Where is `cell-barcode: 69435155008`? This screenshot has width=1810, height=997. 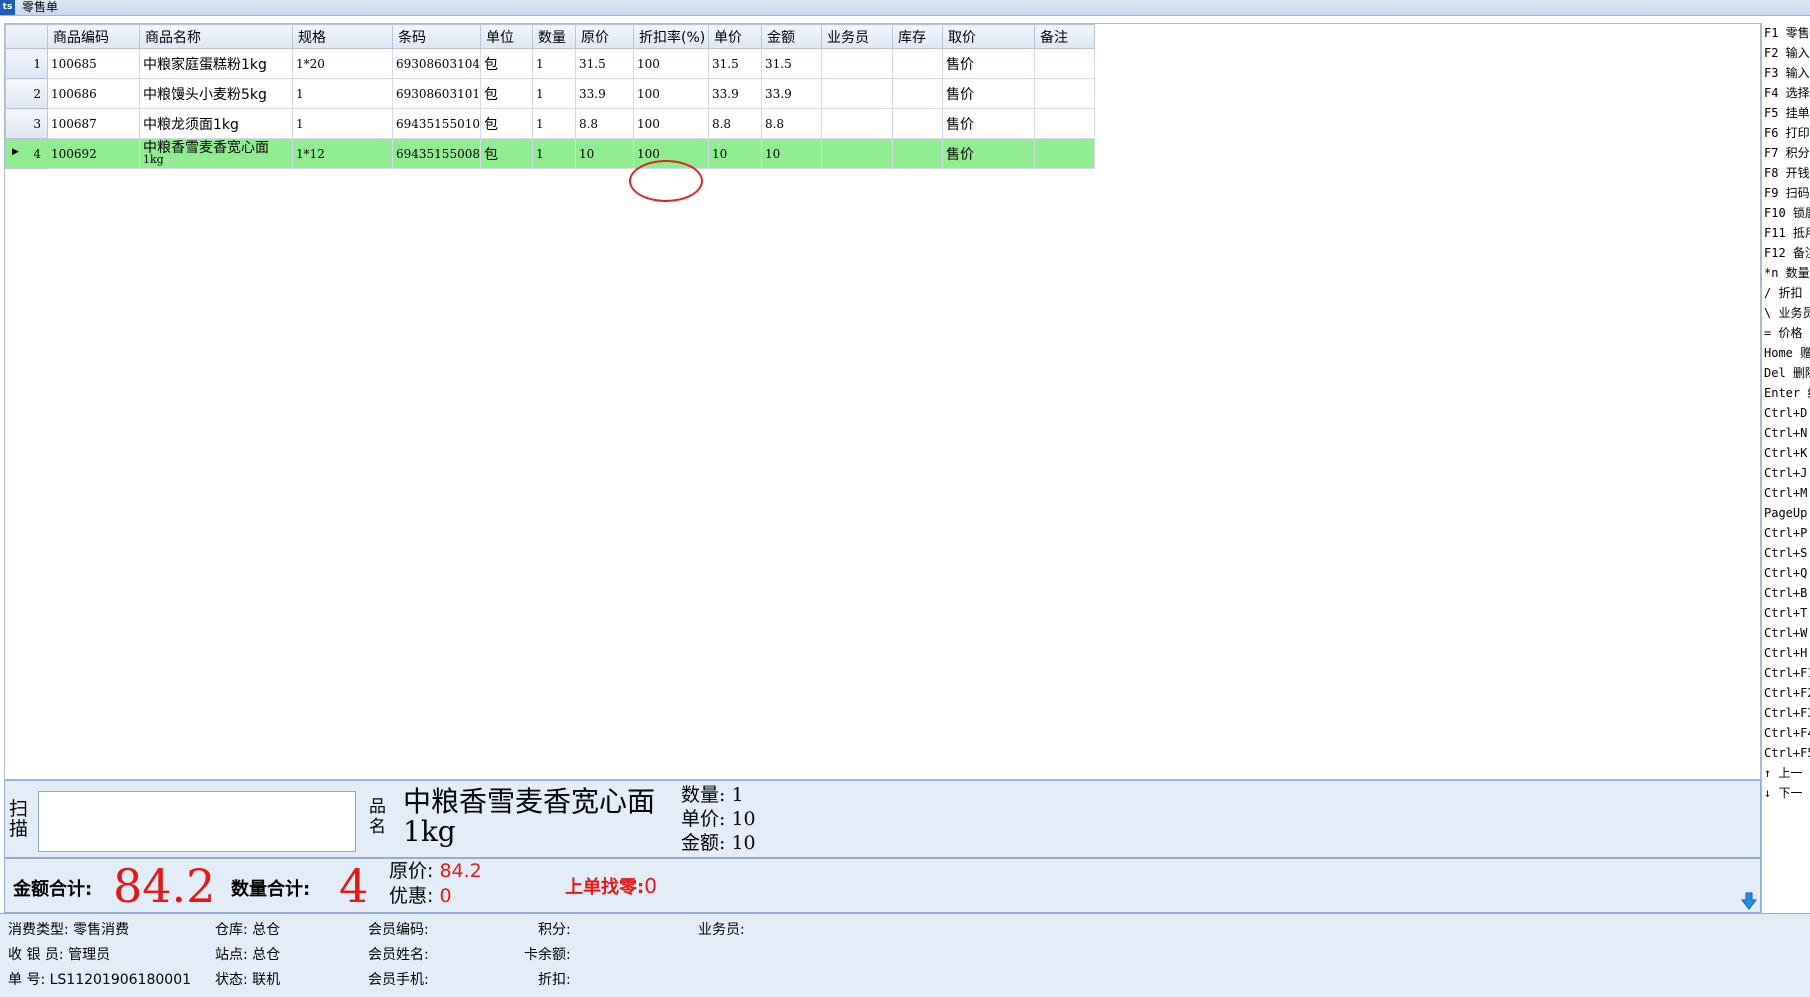 cell-barcode: 69435155008 is located at coordinates (436, 153).